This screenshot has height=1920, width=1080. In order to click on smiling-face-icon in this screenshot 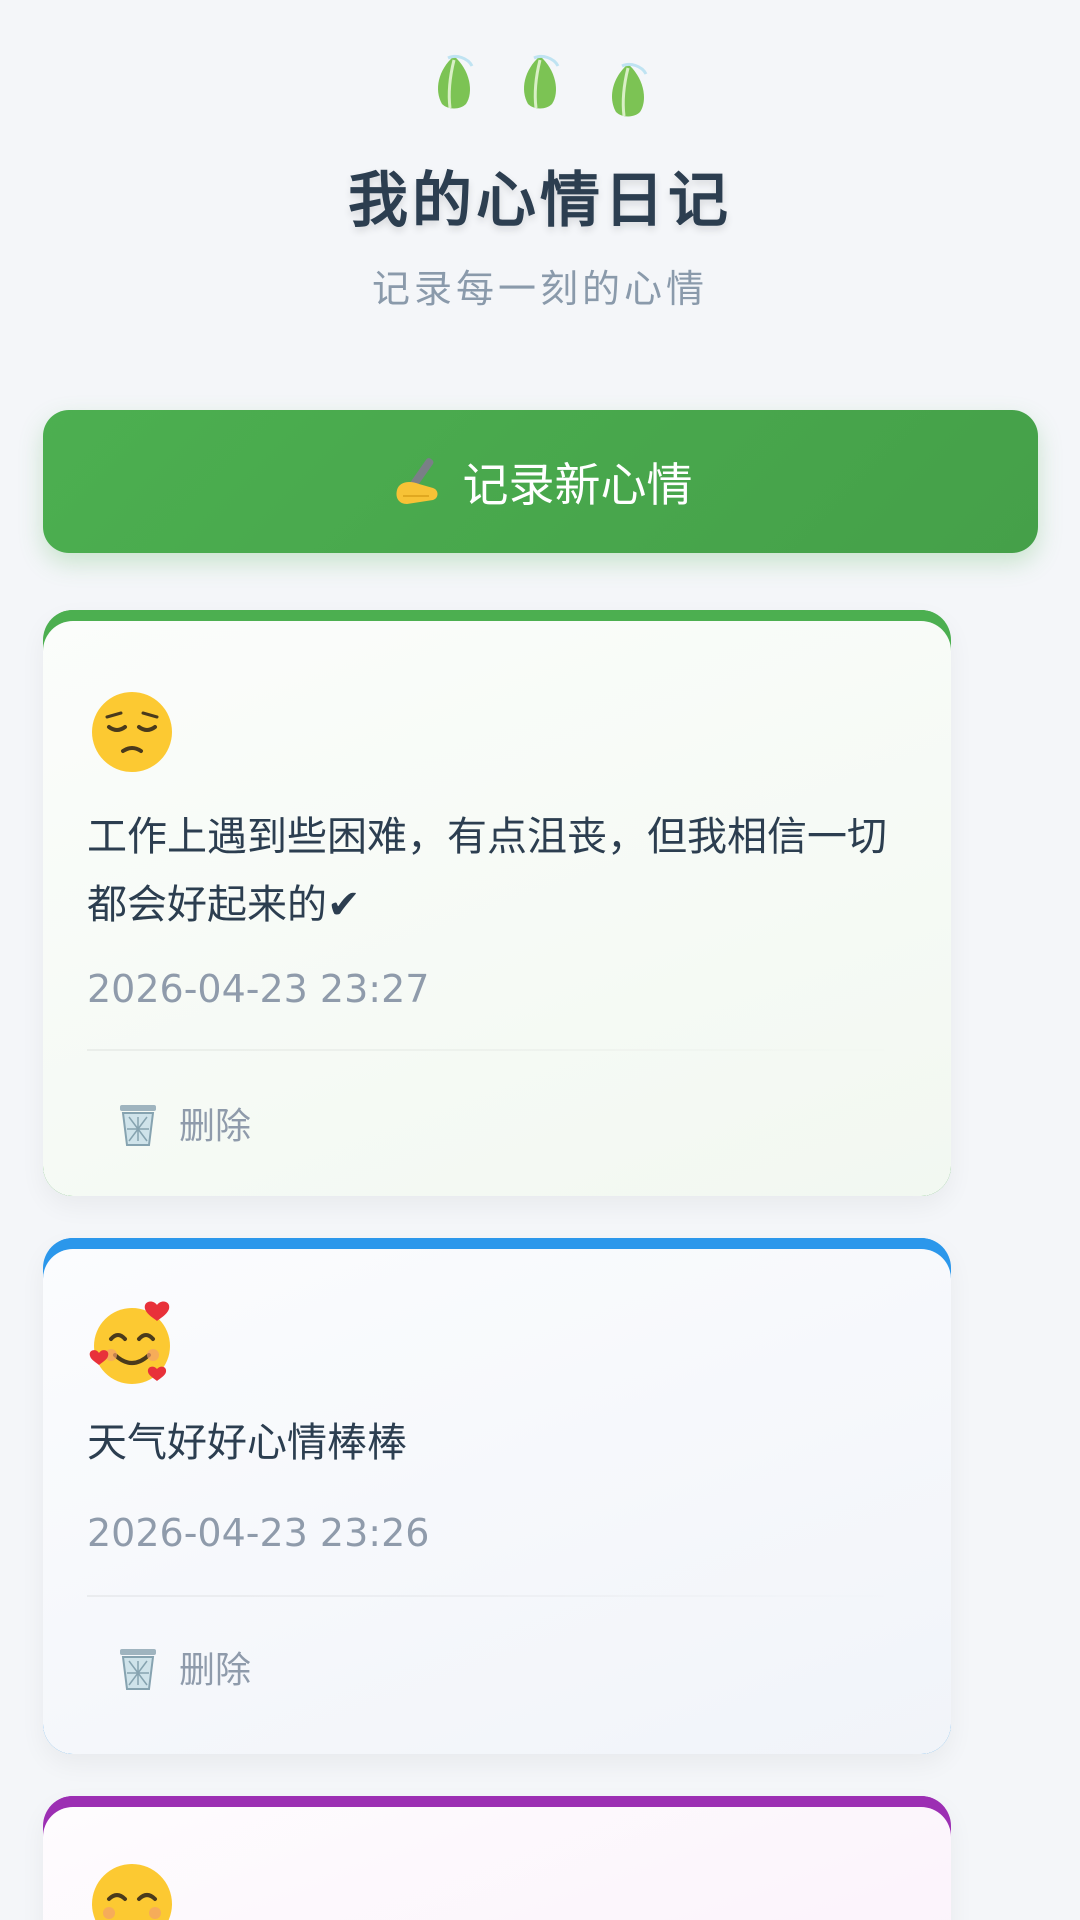, I will do `click(132, 1892)`.